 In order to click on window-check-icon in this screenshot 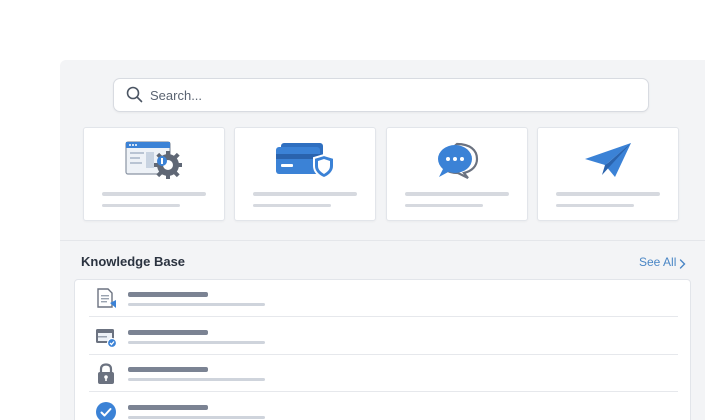, I will do `click(106, 338)`.